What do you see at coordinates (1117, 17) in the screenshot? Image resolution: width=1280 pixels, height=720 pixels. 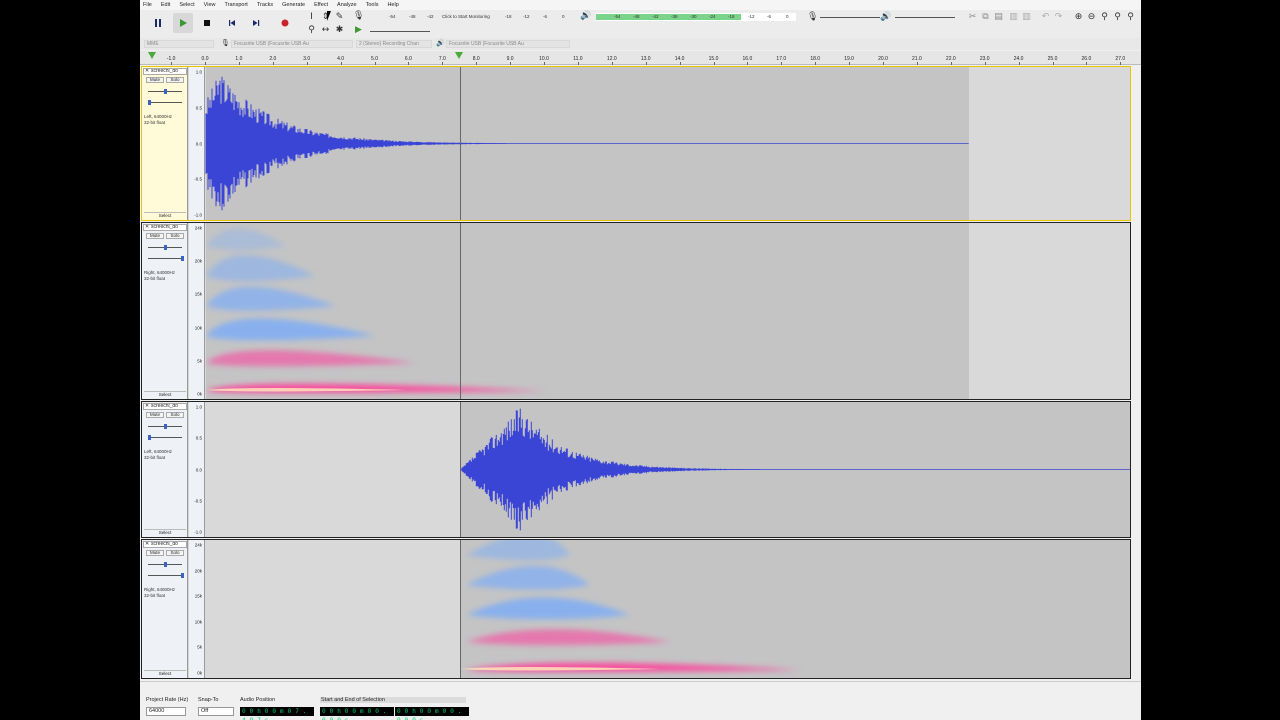 I see `fit-project-icon: ⚲` at bounding box center [1117, 17].